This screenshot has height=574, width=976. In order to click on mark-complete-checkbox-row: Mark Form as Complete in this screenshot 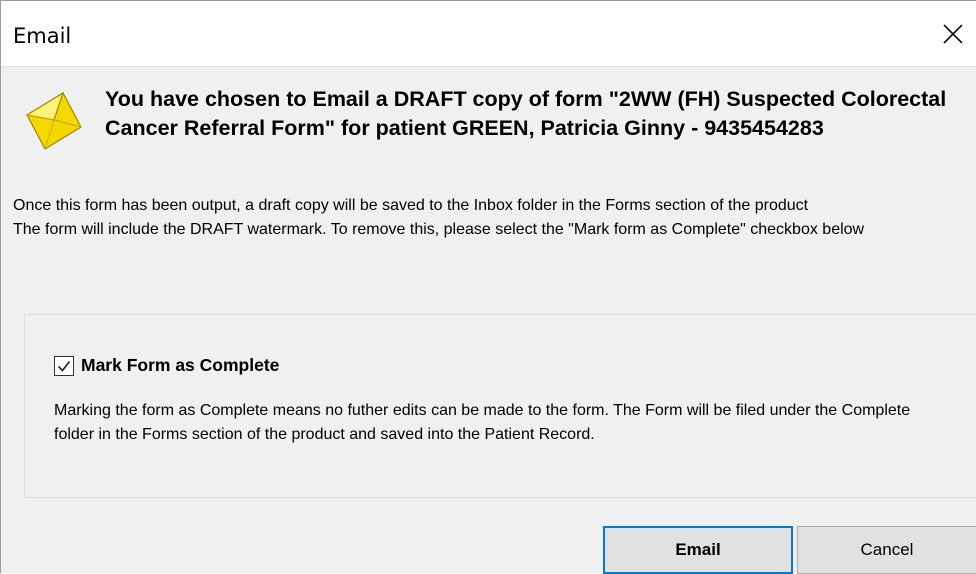, I will do `click(166, 365)`.